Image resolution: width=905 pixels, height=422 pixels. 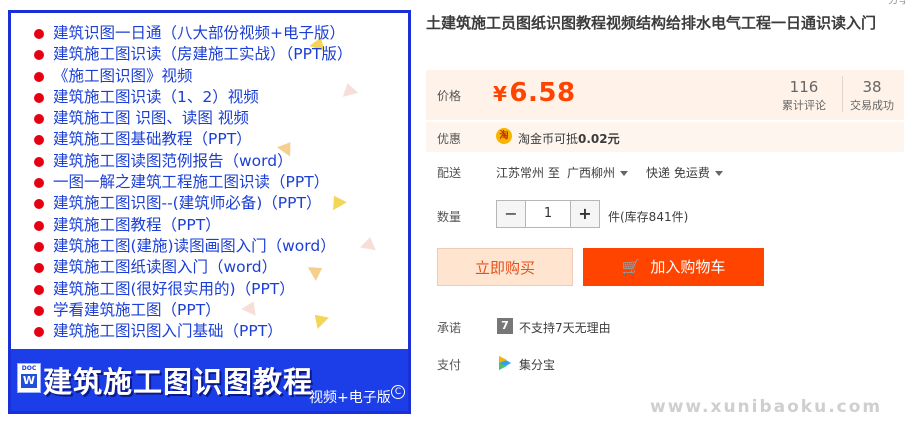 I want to click on payment-text: 集分宝, so click(x=537, y=365).